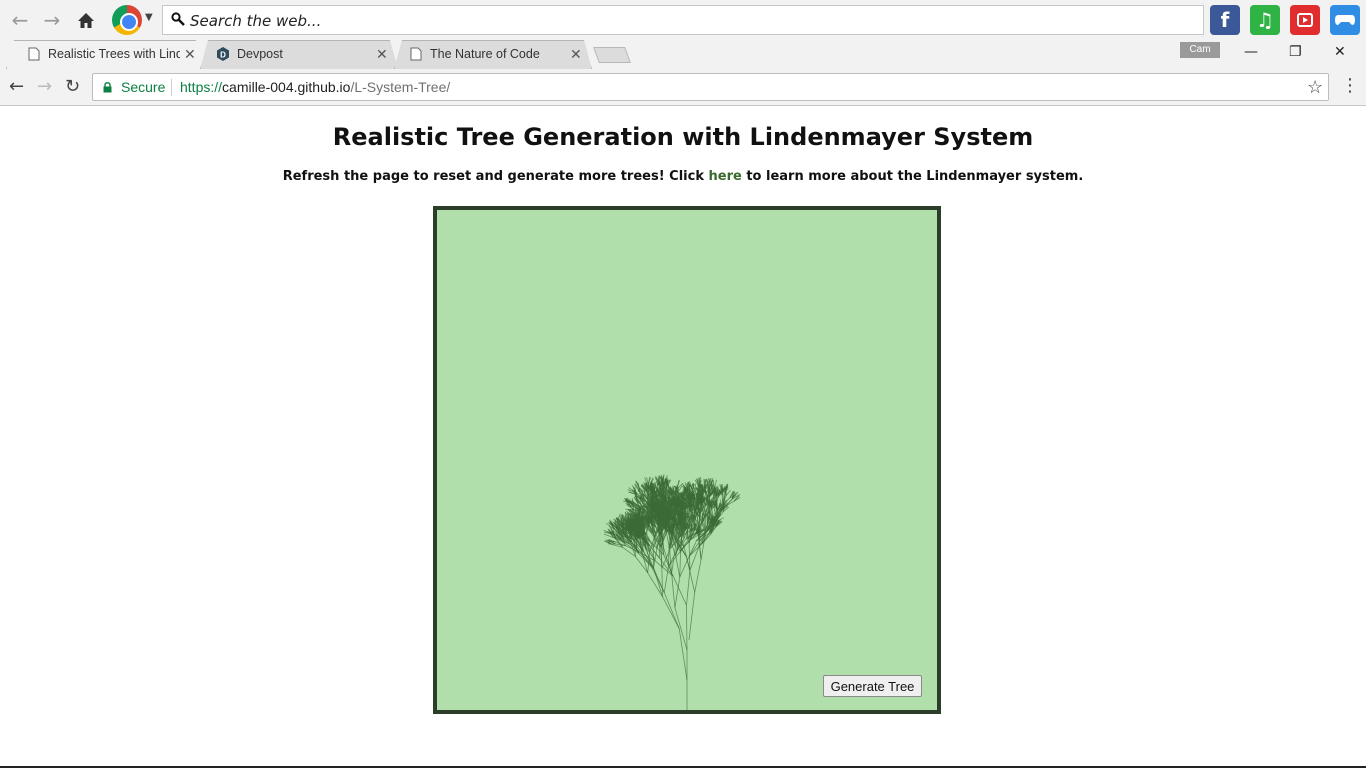  Describe the element at coordinates (299, 54) in the screenshot. I see `tab-devpost: D Devpost ✕` at that location.